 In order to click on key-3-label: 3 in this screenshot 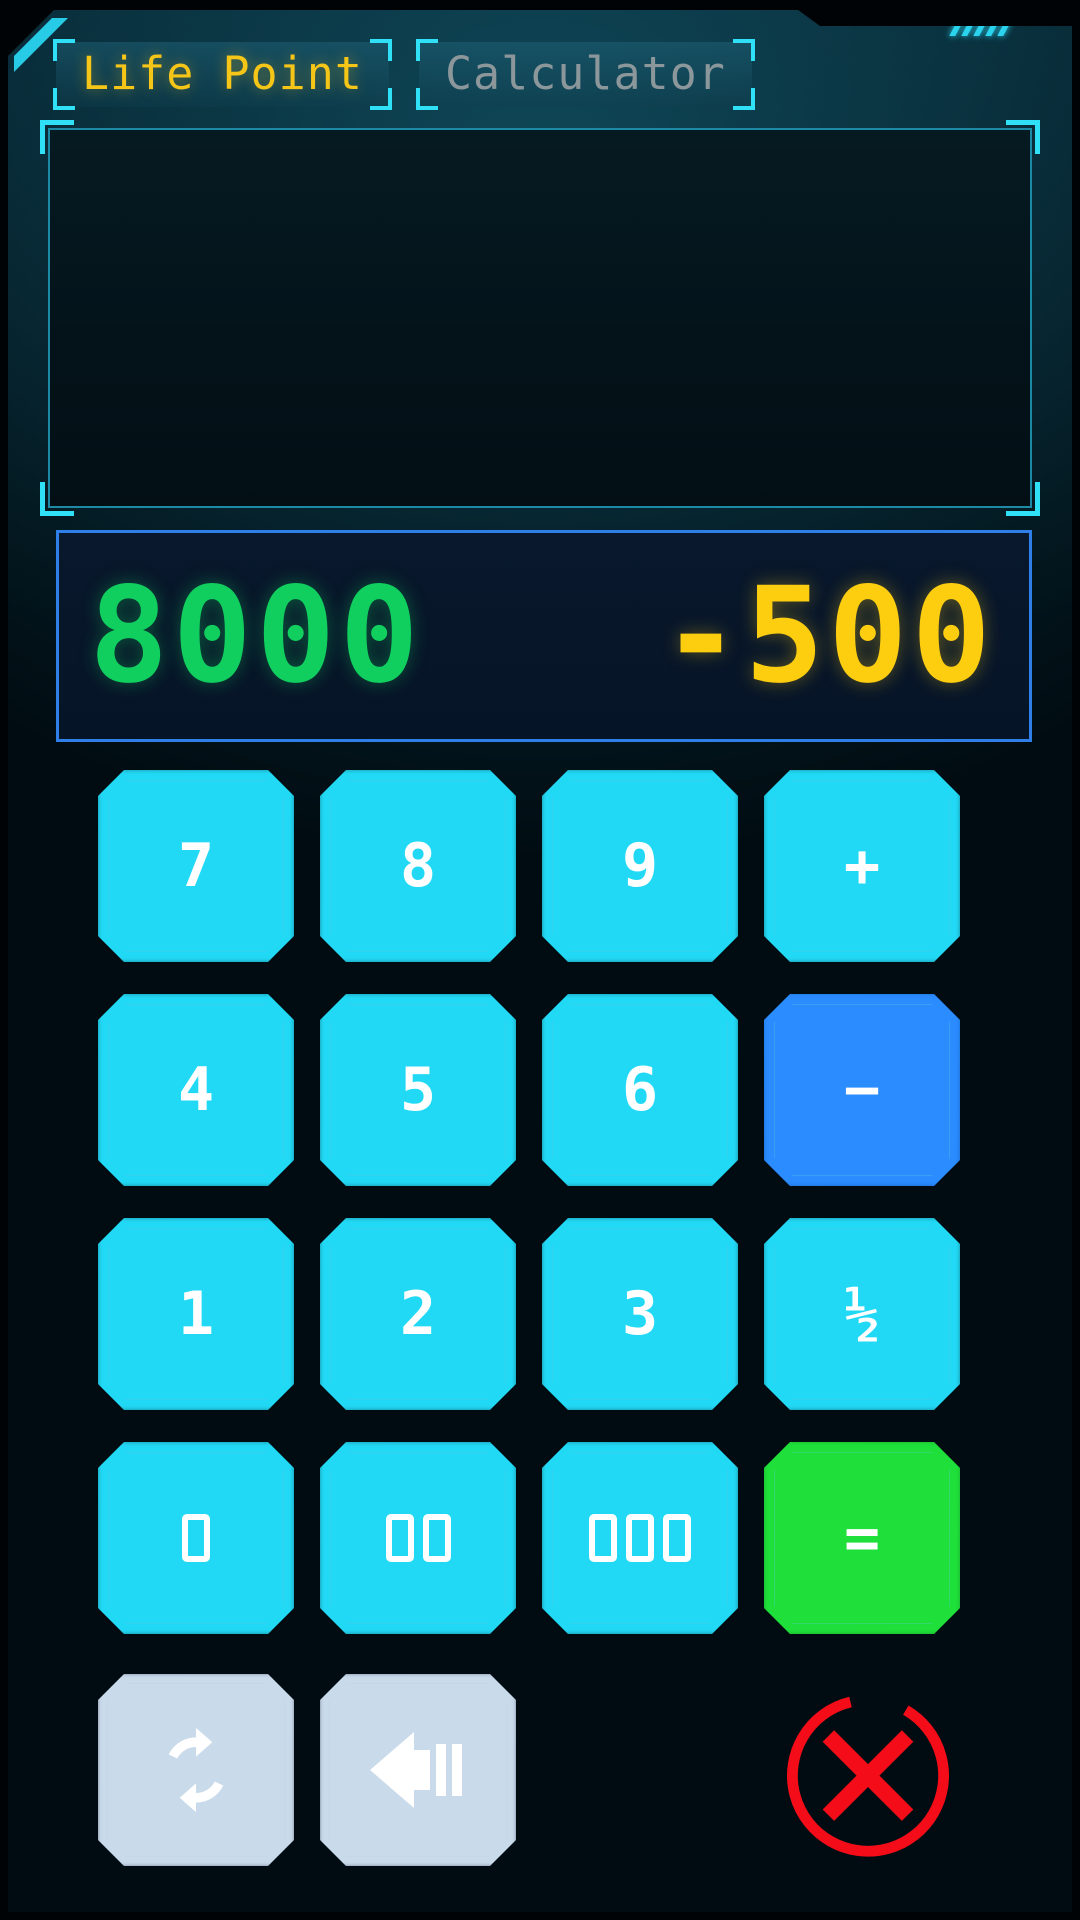, I will do `click(640, 1314)`.